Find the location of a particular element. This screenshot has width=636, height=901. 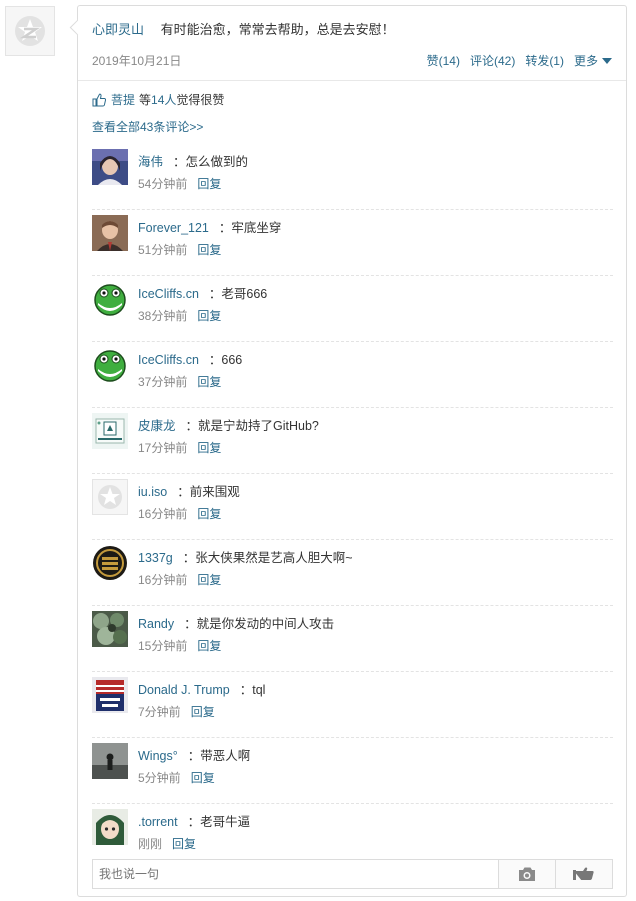

caret-down-icon is located at coordinates (607, 61).